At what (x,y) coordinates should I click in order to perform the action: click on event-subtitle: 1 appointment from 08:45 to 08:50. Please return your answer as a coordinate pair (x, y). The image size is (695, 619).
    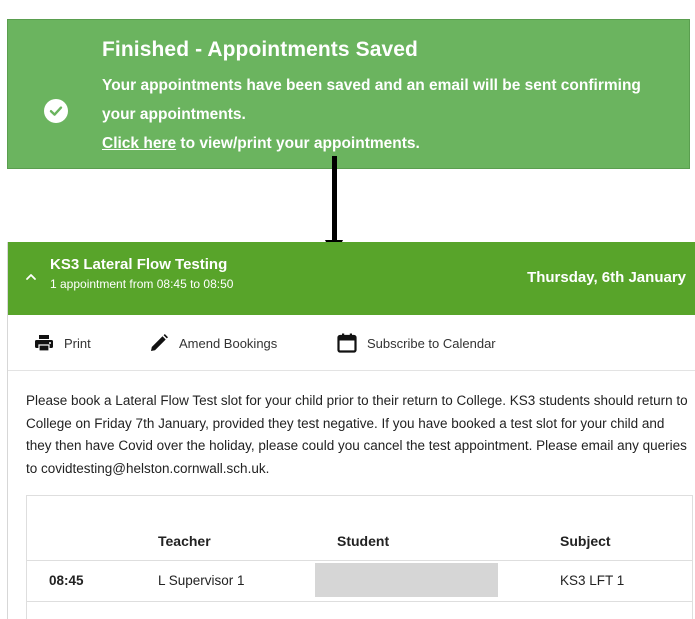
    Looking at the image, I should click on (142, 284).